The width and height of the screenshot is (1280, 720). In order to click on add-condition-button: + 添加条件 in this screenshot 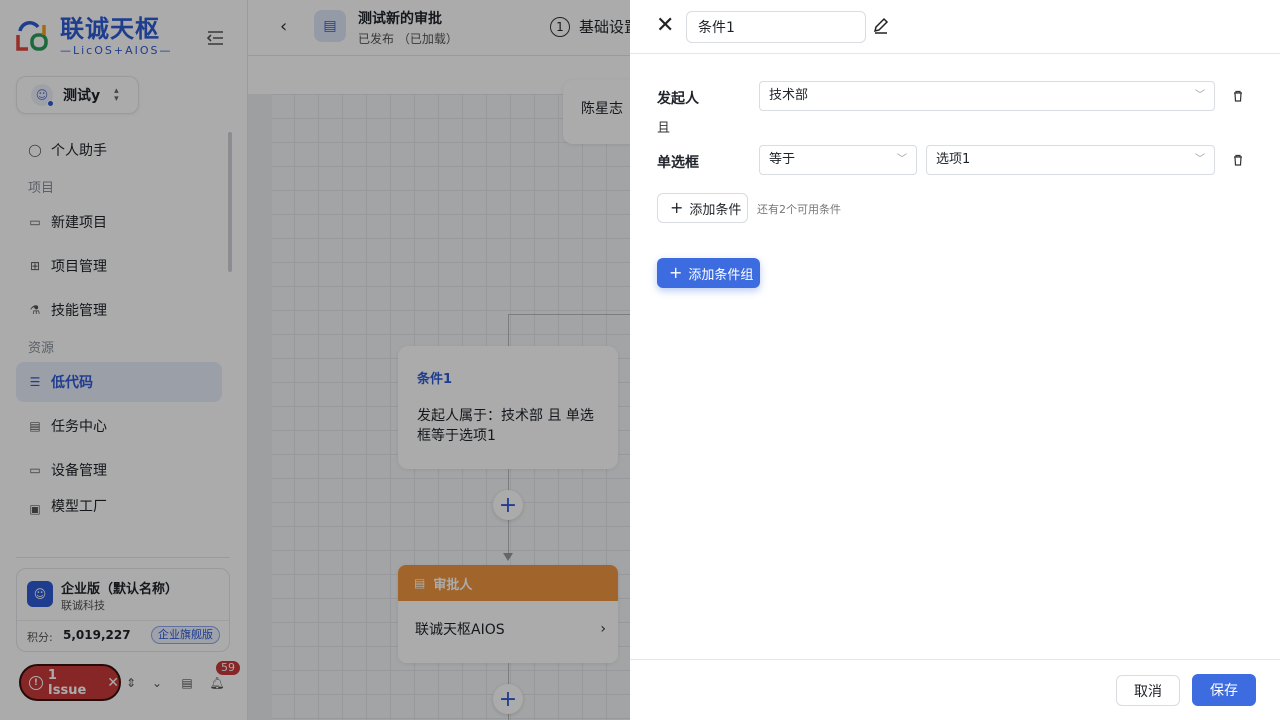, I will do `click(702, 208)`.